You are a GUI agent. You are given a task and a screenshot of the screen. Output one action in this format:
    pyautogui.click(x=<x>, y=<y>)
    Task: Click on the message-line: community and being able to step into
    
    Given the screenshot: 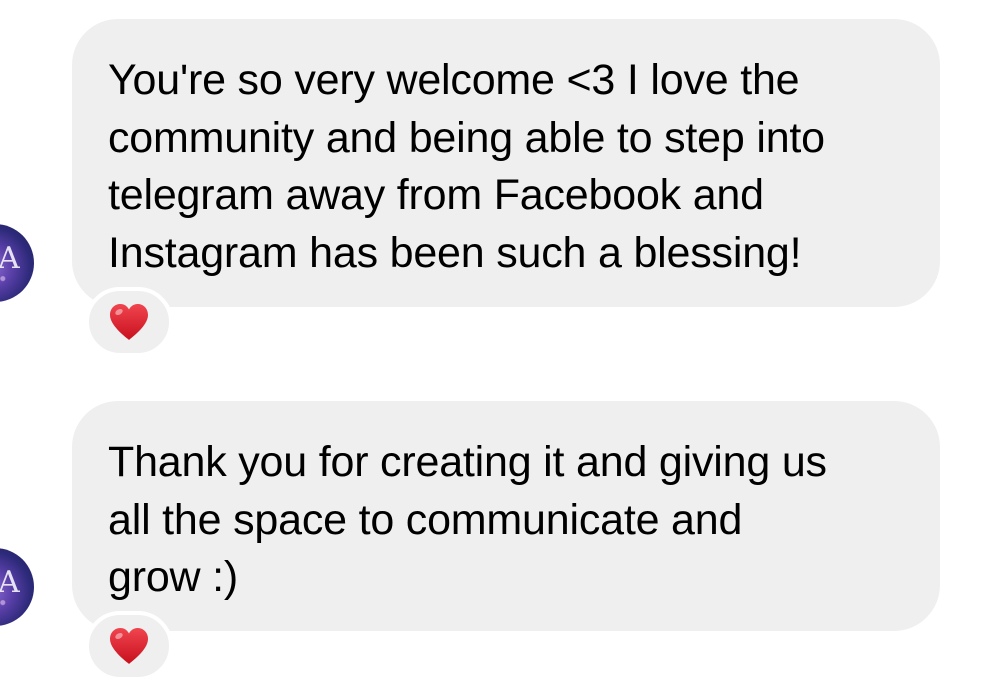 What is the action you would take?
    pyautogui.click(x=466, y=137)
    